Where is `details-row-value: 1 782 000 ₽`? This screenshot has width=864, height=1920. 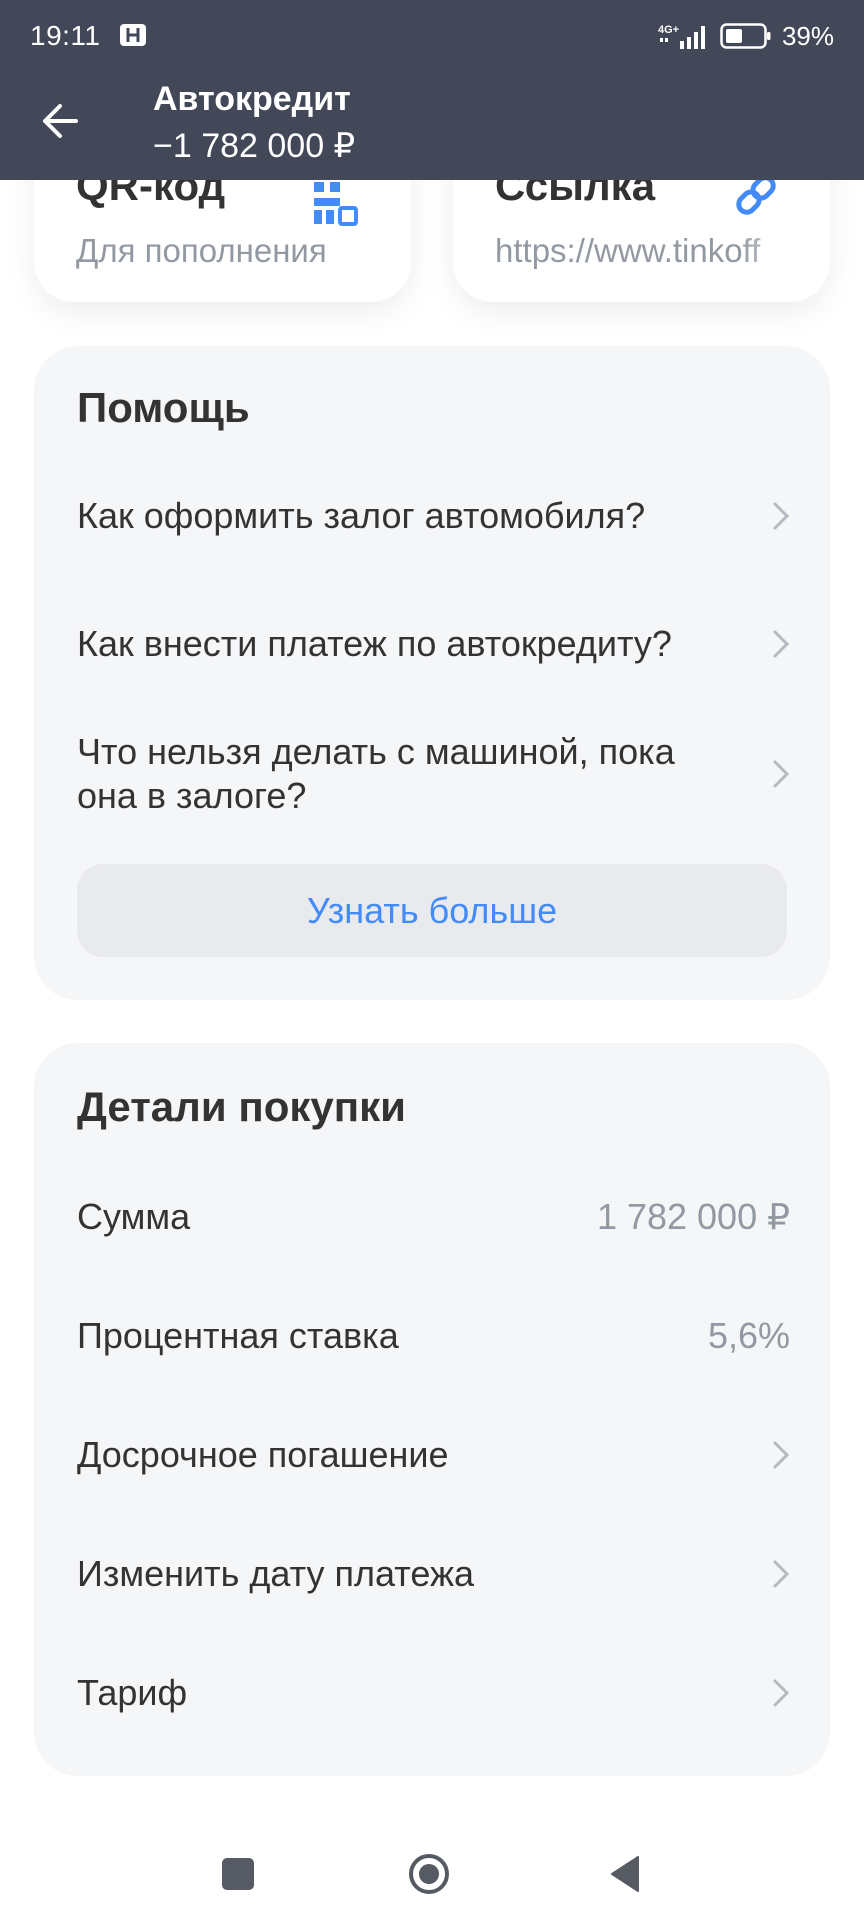 details-row-value: 1 782 000 ₽ is located at coordinates (693, 1216).